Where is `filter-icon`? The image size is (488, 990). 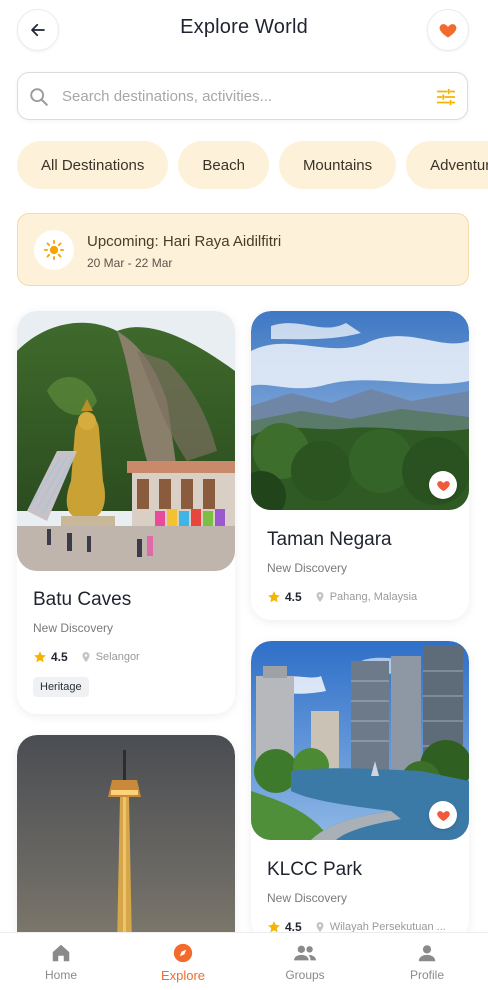
filter-icon is located at coordinates (446, 97).